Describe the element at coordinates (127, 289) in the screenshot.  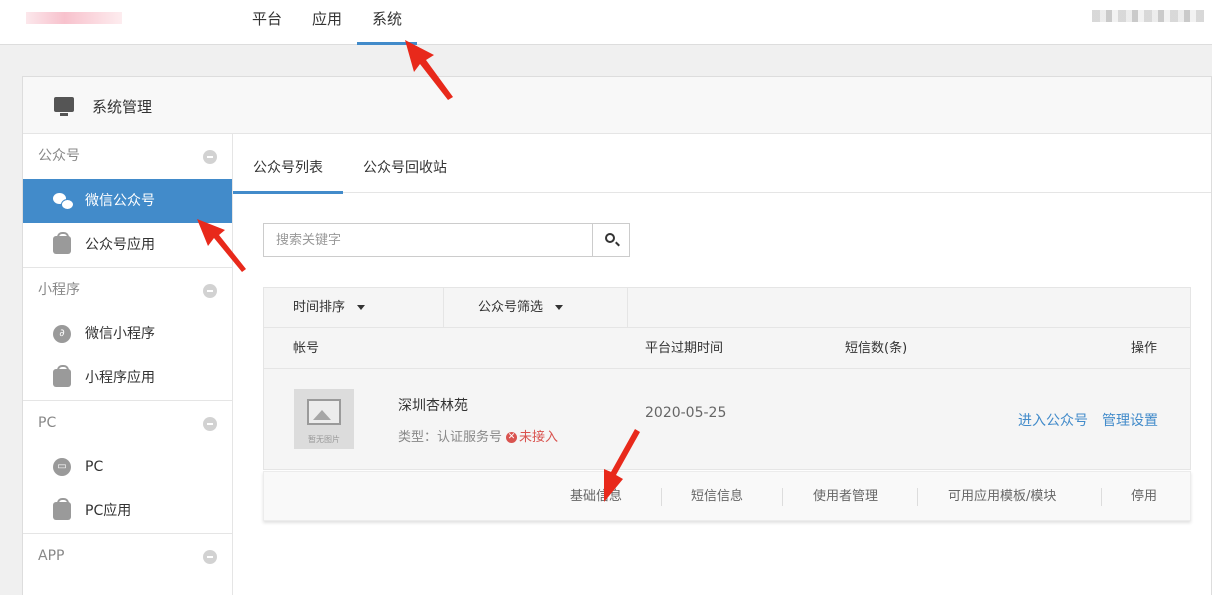
I see `sidebar-section-mini-program: 小程序` at that location.